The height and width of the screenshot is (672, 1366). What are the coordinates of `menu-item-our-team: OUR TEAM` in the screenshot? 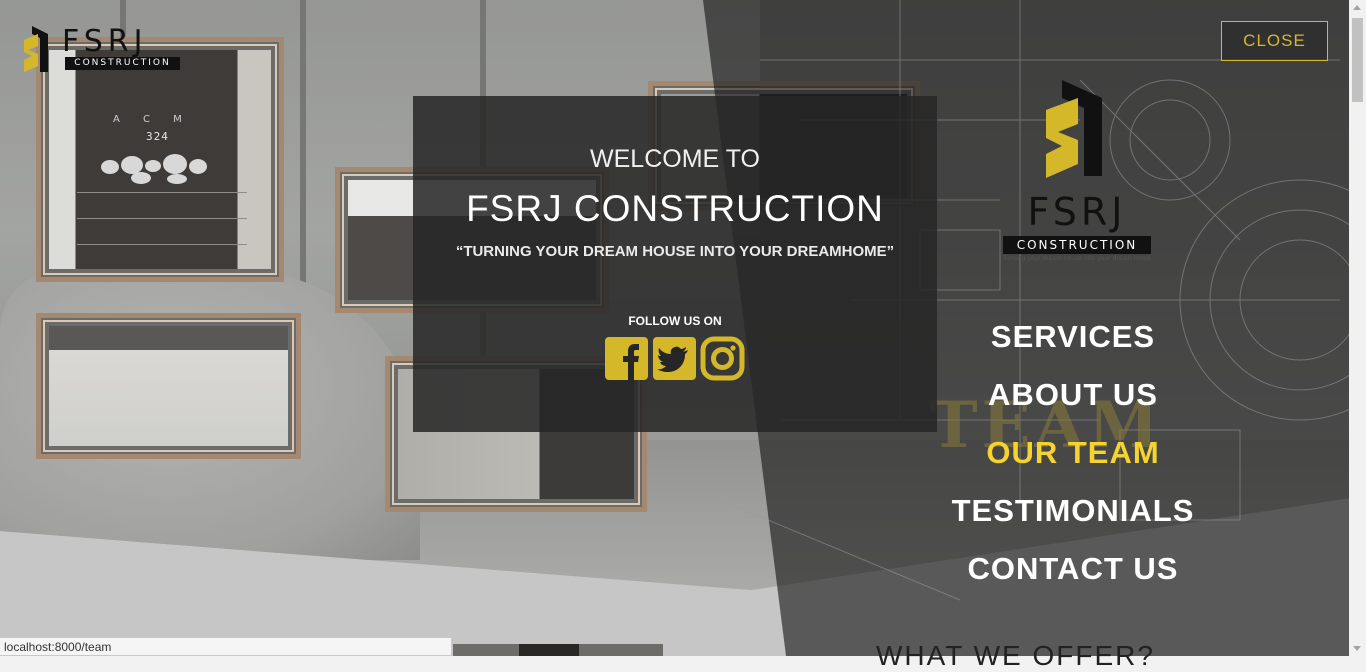 It's located at (1073, 461).